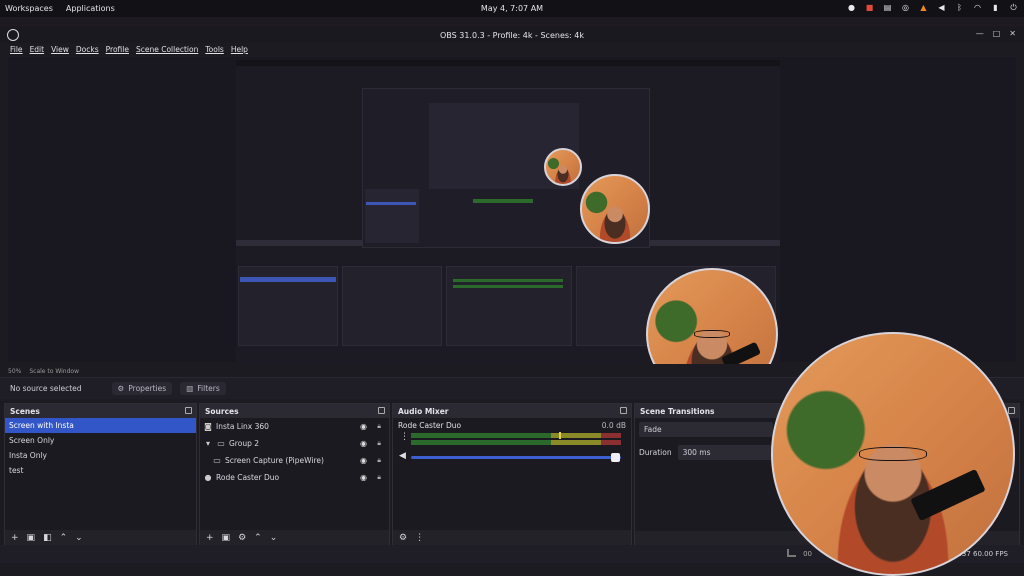  Describe the element at coordinates (239, 49) in the screenshot. I see `menu-help: Help` at that location.